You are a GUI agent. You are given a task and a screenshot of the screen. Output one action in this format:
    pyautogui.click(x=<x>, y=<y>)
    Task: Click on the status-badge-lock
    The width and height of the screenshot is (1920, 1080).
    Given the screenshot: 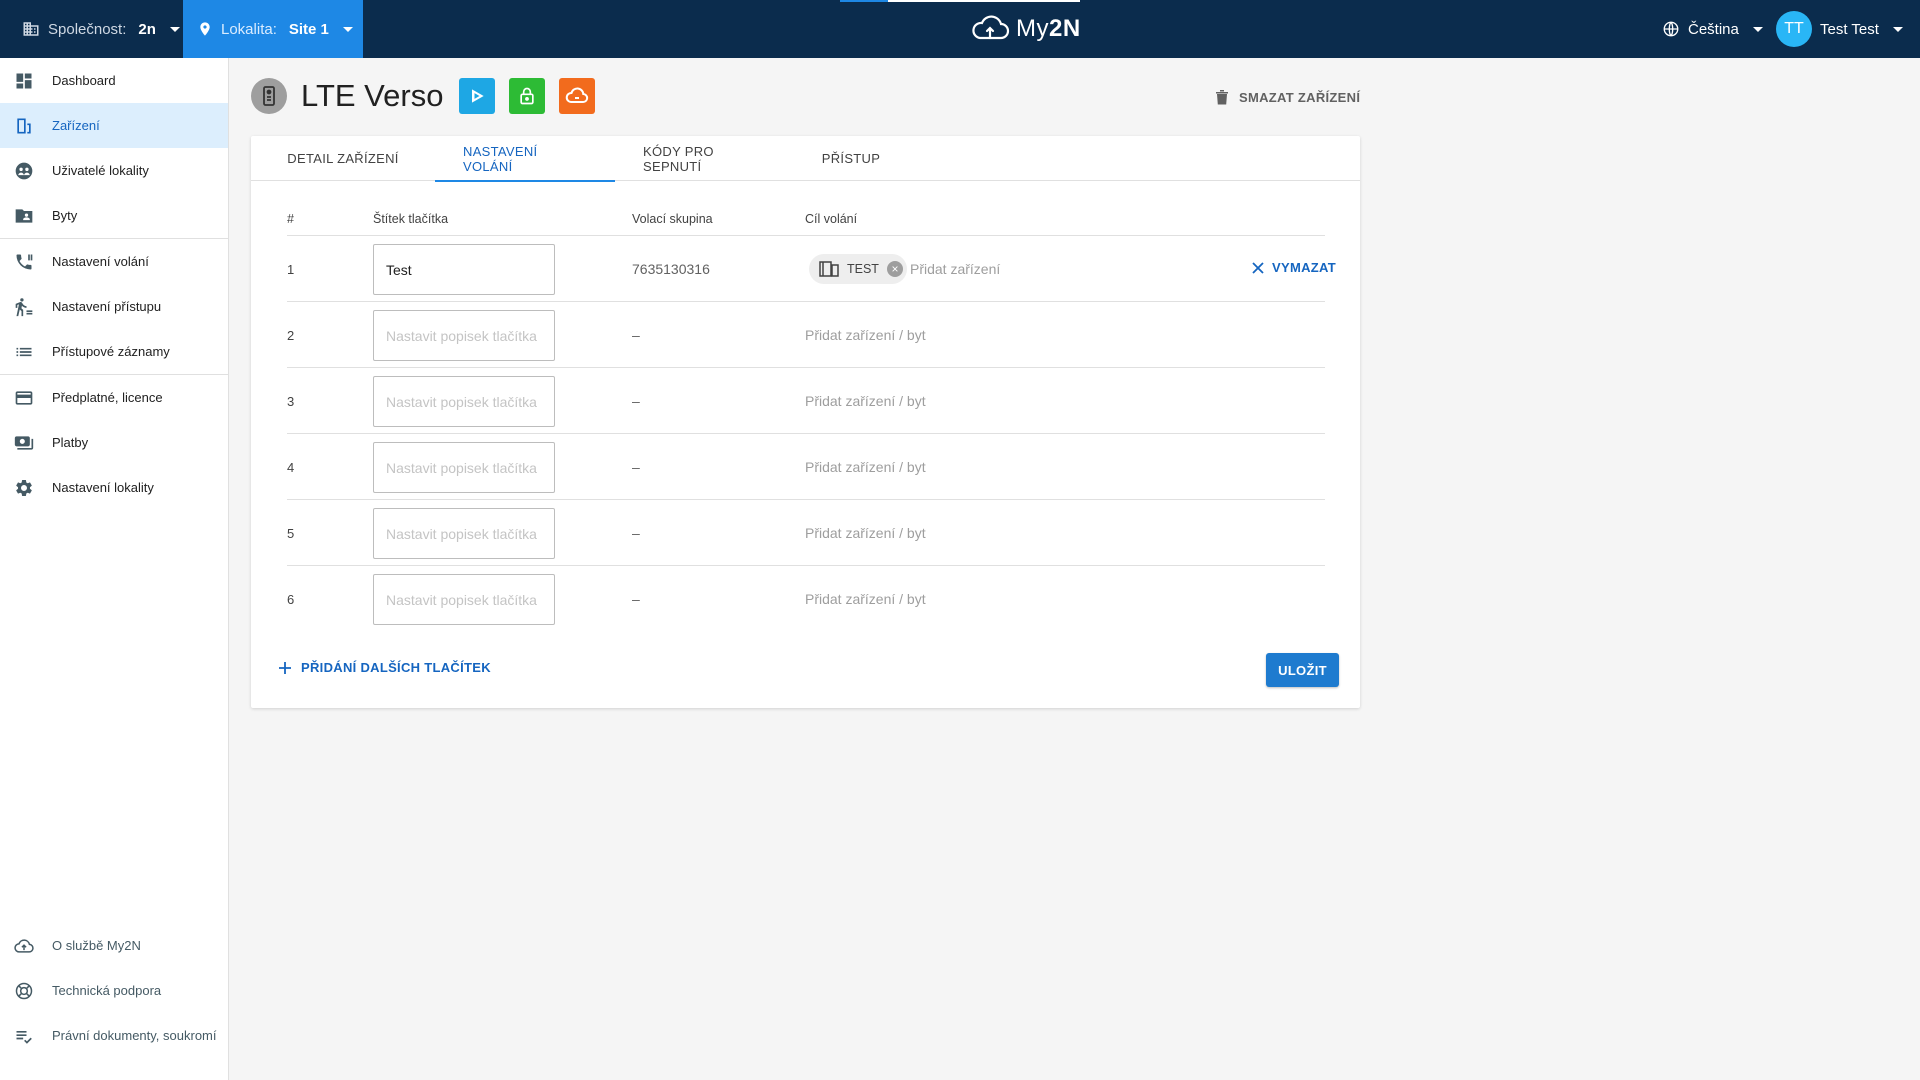 What is the action you would take?
    pyautogui.click(x=527, y=96)
    